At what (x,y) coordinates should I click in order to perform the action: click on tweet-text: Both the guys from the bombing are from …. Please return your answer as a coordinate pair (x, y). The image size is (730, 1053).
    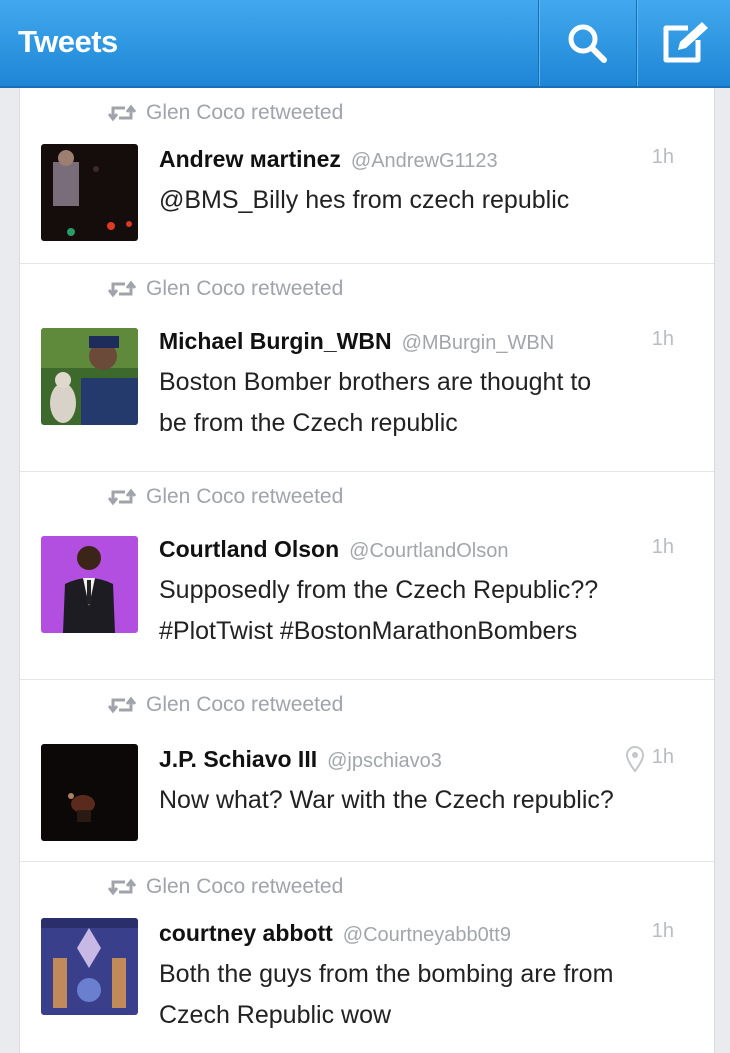
    Looking at the image, I should click on (427, 995).